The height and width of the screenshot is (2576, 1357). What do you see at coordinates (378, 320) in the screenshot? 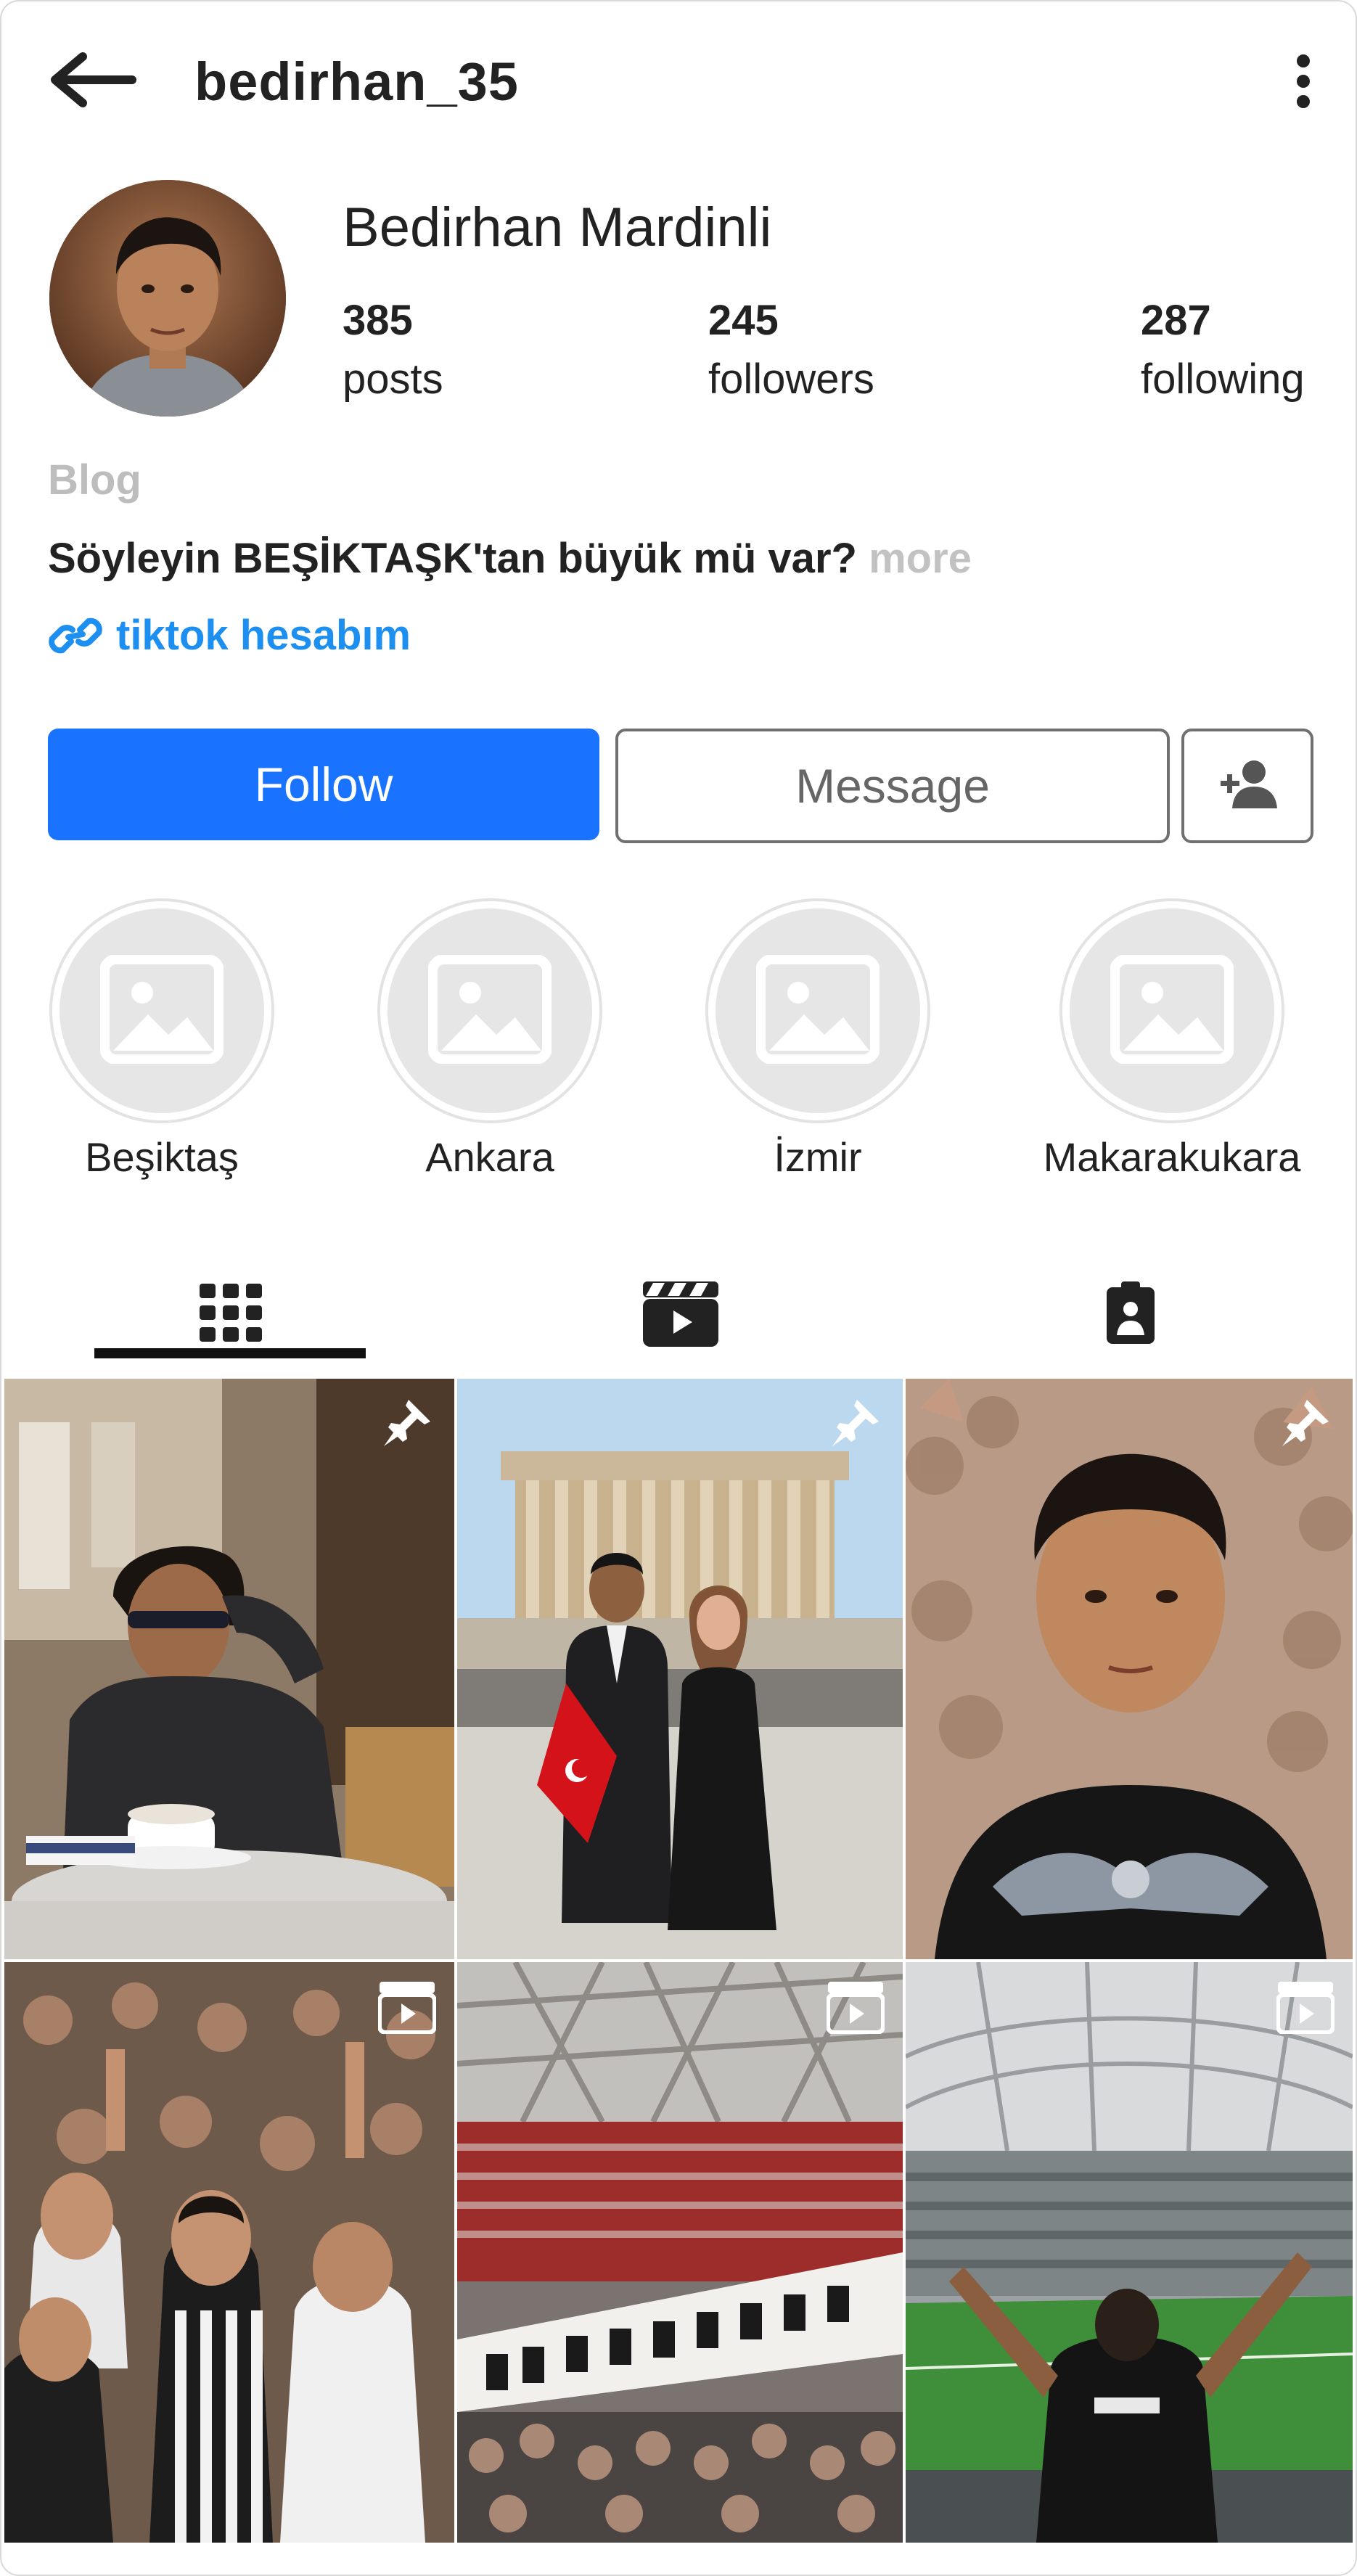
I see `stat-posts-count: 385` at bounding box center [378, 320].